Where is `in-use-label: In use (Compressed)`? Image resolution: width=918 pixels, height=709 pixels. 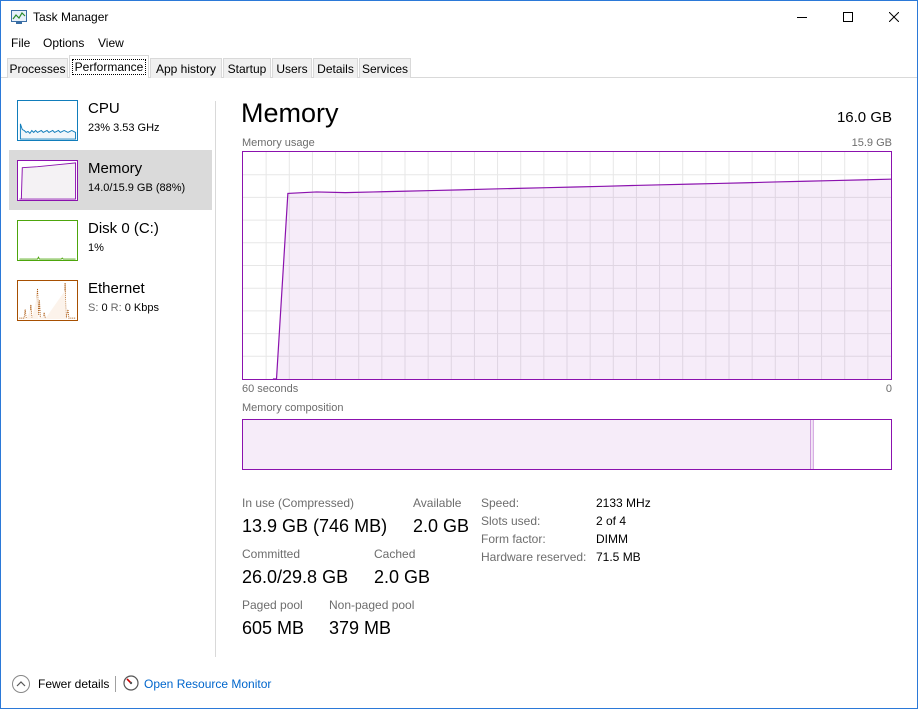
in-use-label: In use (Compressed) is located at coordinates (298, 503).